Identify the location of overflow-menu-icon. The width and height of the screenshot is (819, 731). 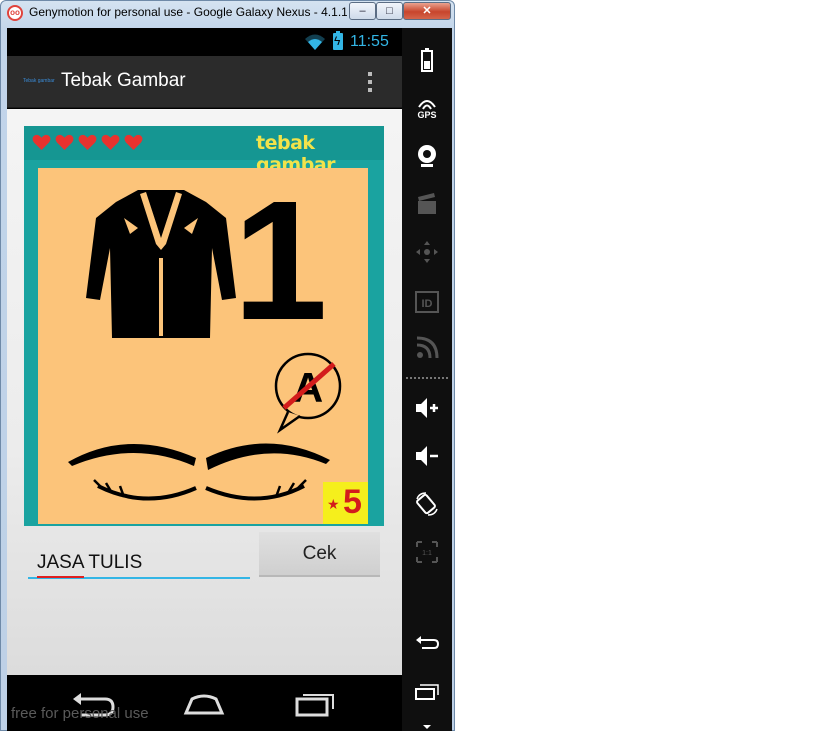
(370, 82).